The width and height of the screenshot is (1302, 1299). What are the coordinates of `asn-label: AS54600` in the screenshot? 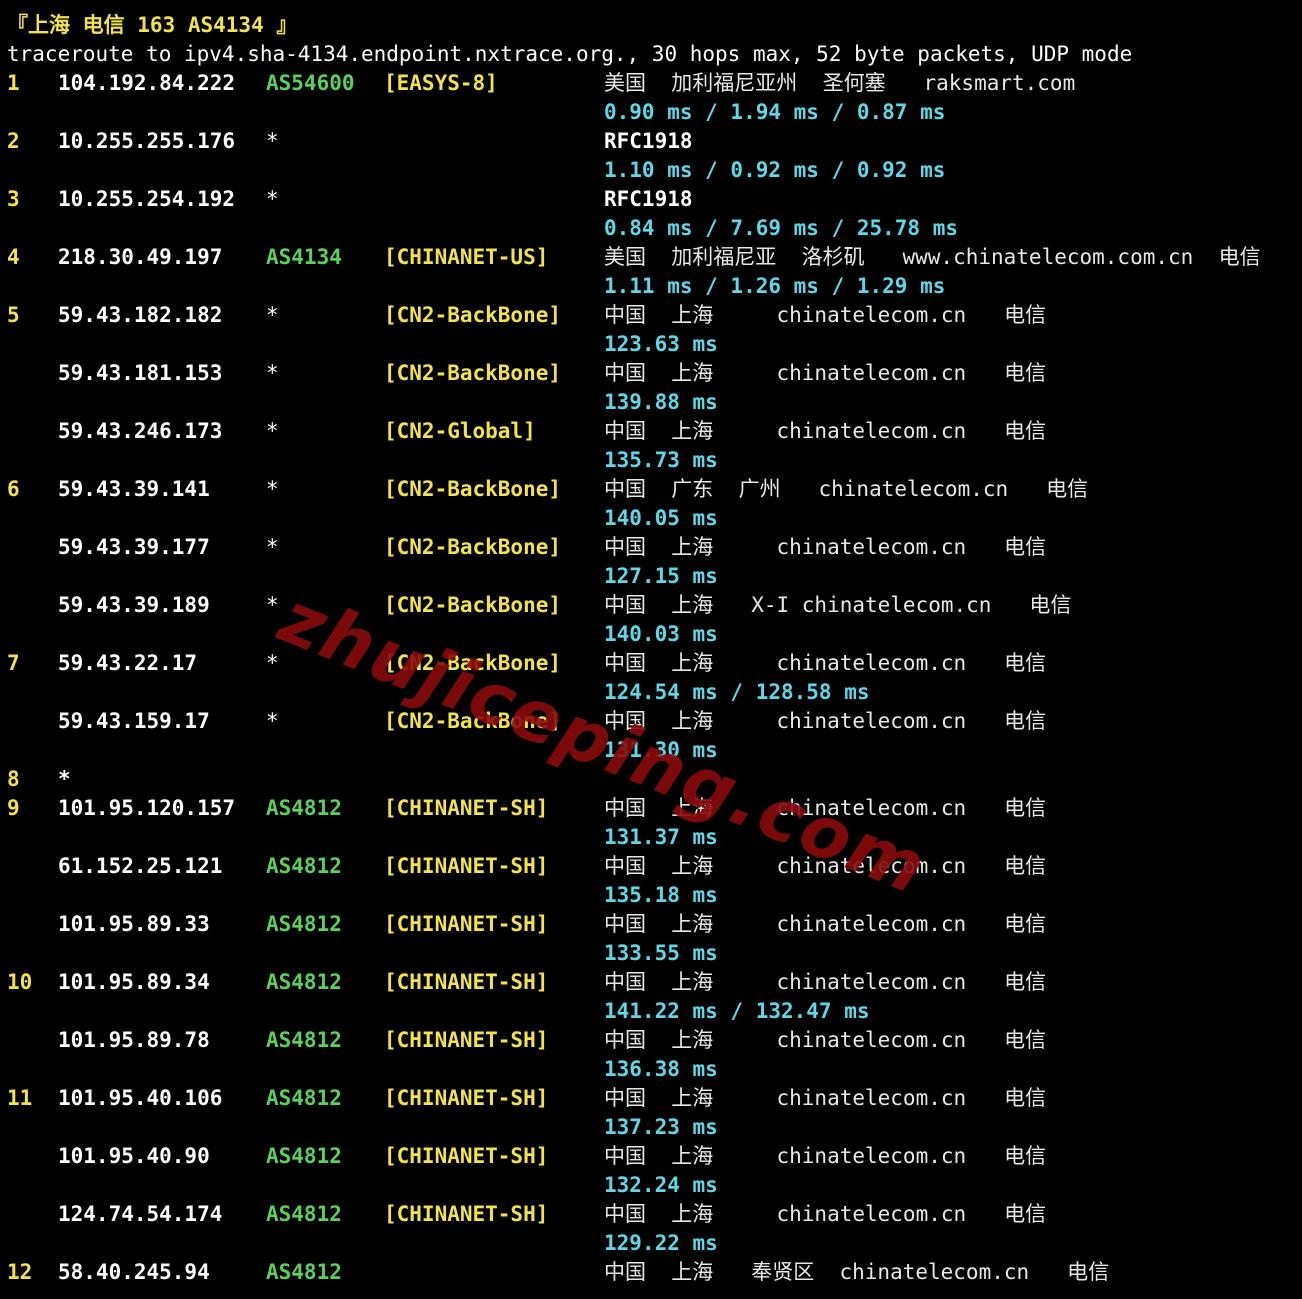 It's located at (310, 83).